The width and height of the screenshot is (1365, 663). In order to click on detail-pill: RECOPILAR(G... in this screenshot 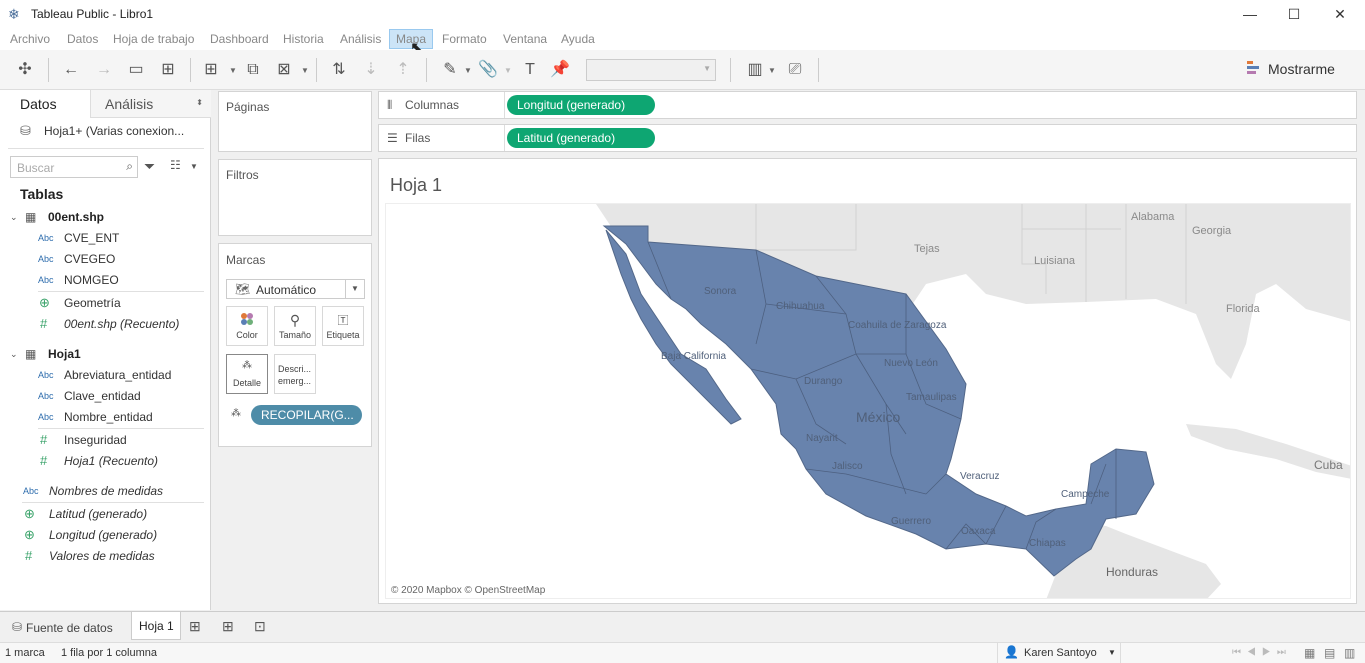, I will do `click(306, 415)`.